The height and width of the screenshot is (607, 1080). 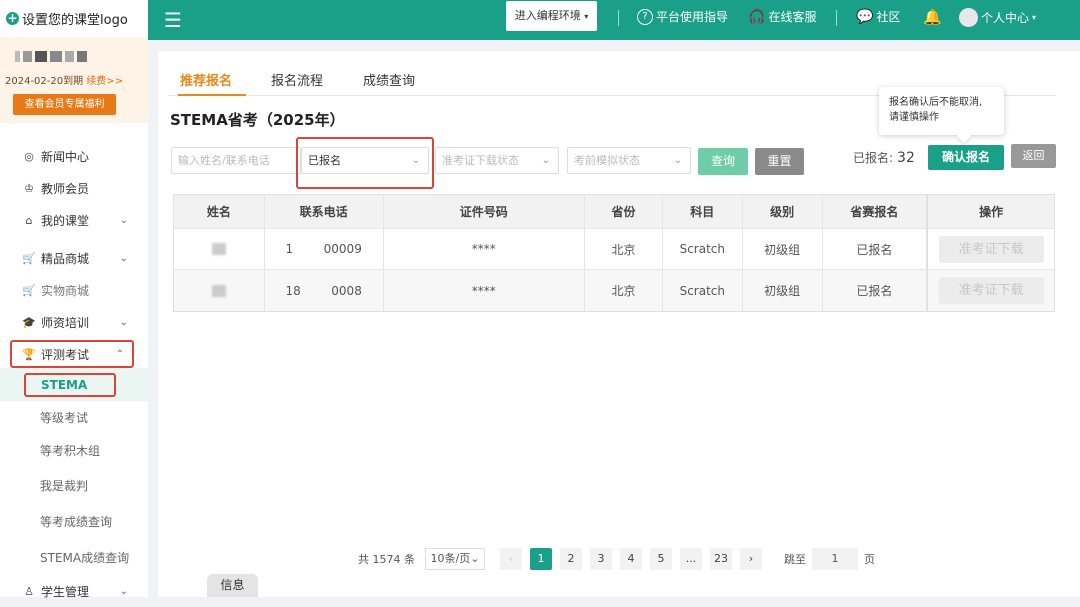 What do you see at coordinates (173, 20) in the screenshot?
I see `menu-toggle-icon: ☰` at bounding box center [173, 20].